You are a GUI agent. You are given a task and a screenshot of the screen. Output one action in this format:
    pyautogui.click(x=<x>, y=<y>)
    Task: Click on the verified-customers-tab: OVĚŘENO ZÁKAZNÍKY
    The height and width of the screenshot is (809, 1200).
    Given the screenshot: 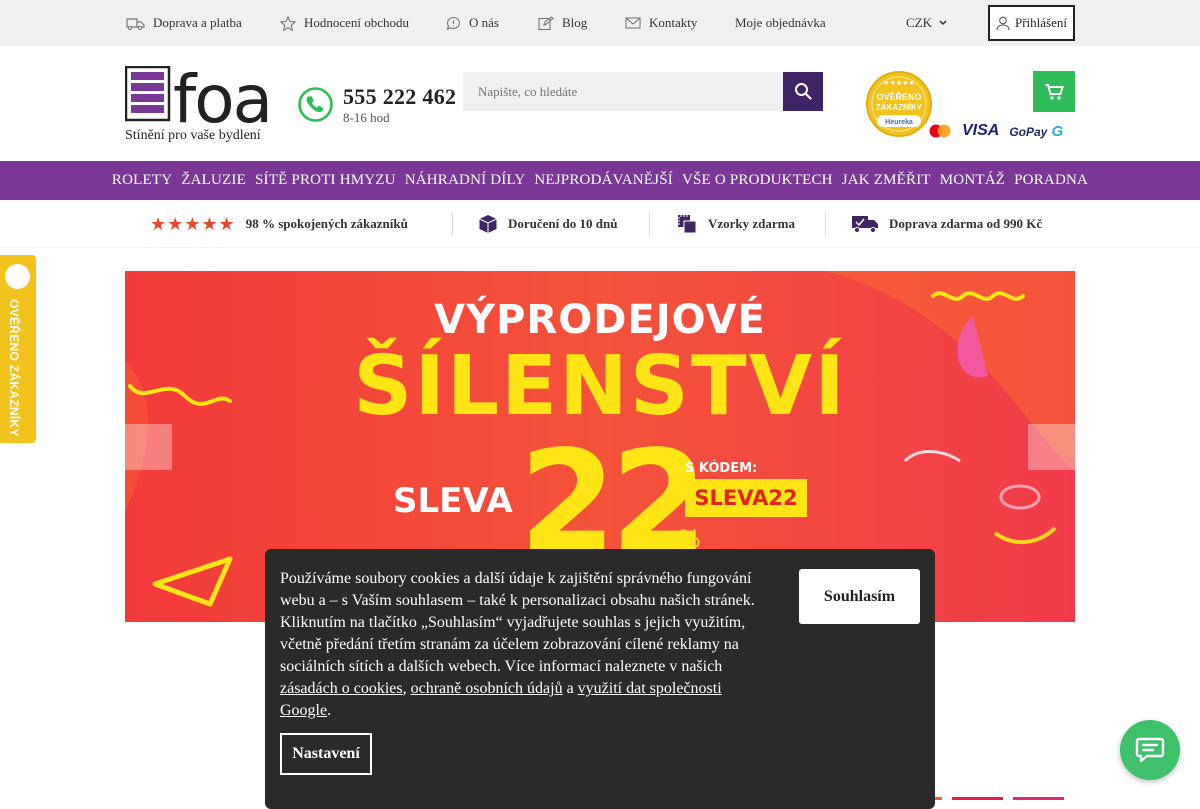 What is the action you would take?
    pyautogui.click(x=18, y=349)
    